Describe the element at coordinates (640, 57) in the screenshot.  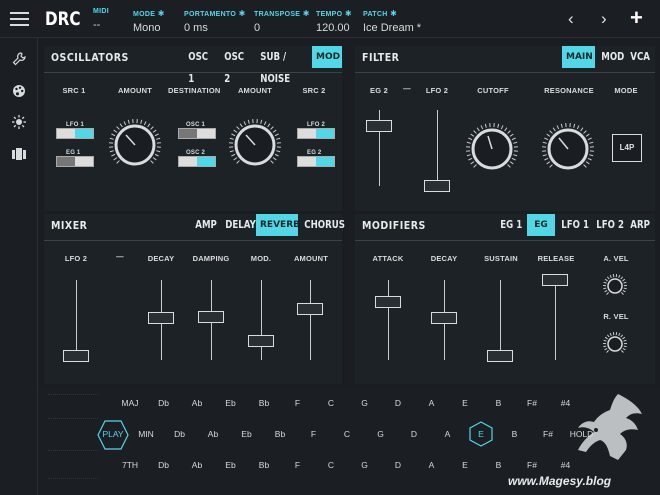
I see `tab-vca: VCA` at that location.